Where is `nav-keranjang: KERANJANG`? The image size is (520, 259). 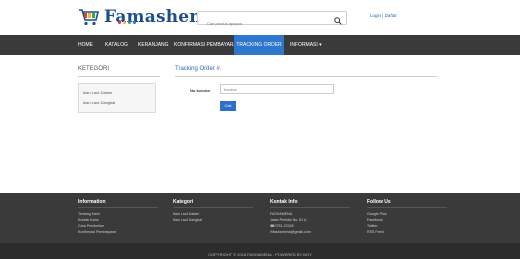
nav-keranjang: KERANJANG is located at coordinates (153, 45).